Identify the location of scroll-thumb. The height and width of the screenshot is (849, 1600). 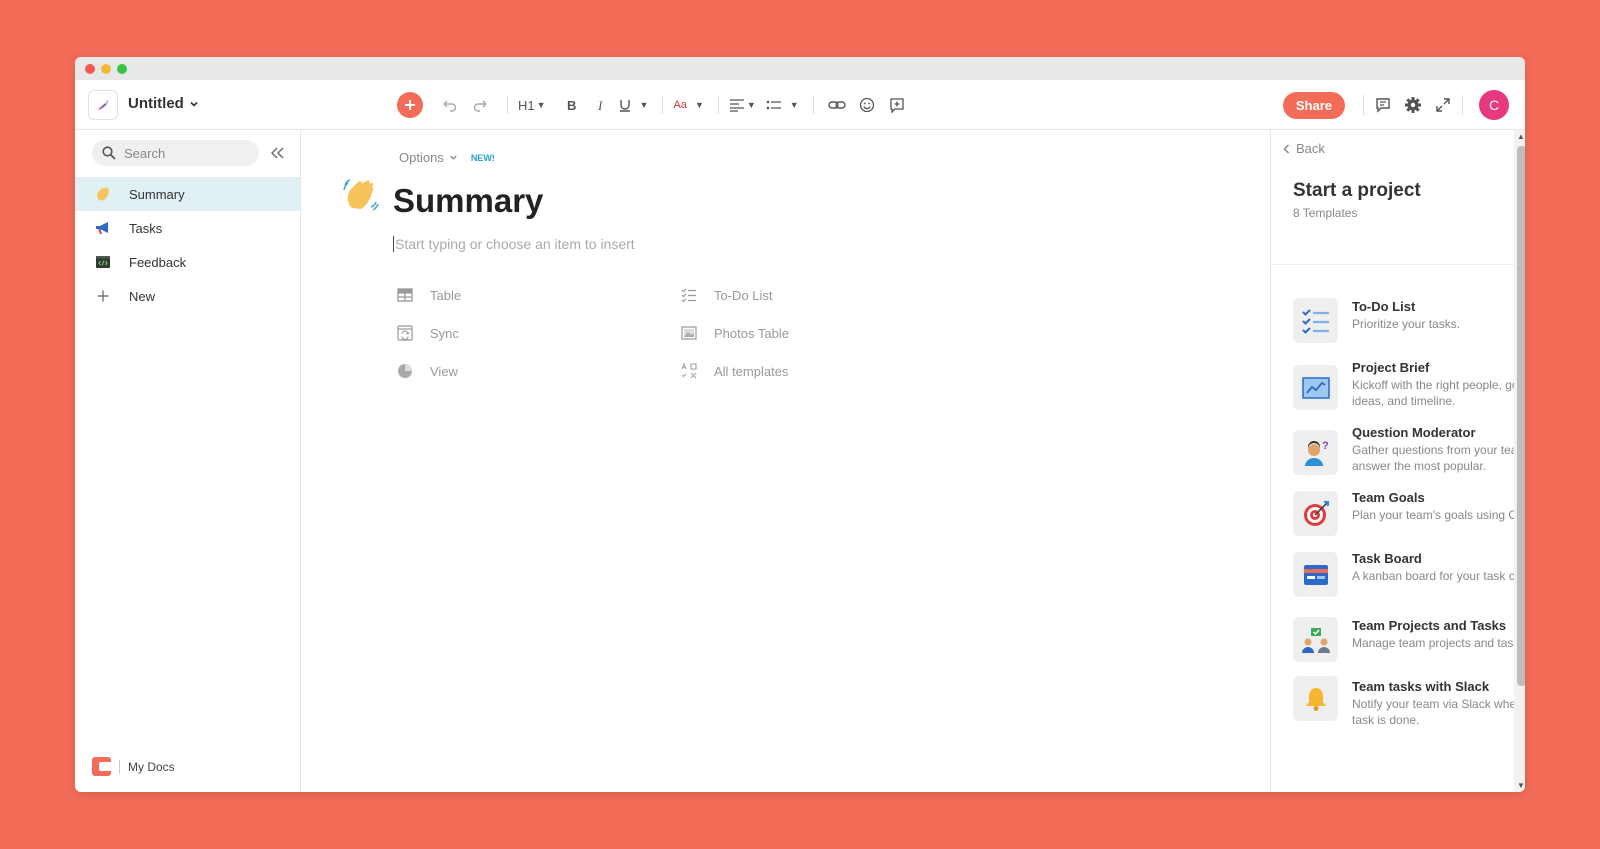
(1521, 416).